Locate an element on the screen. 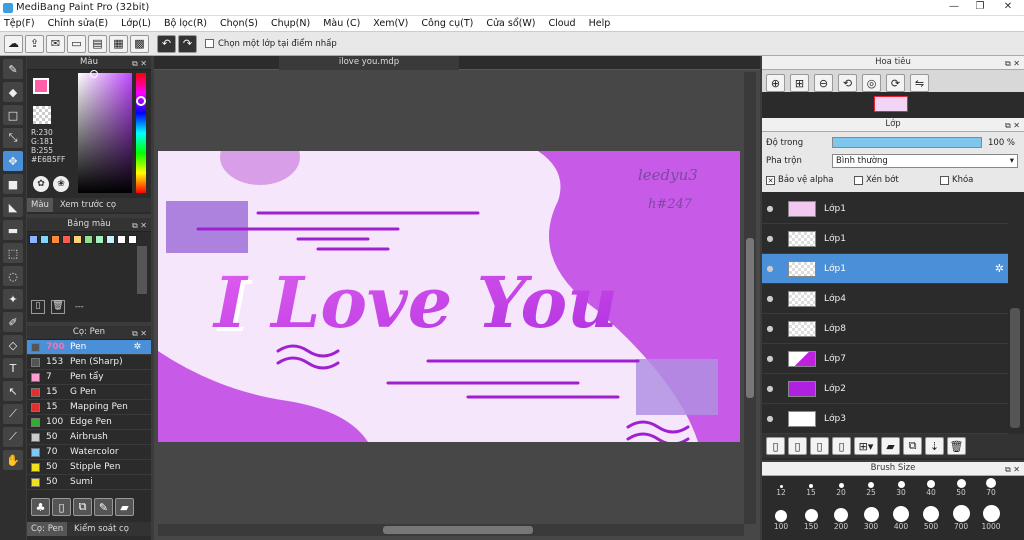 Image resolution: width=1024 pixels, height=540 pixels. new-palette-icon: ▯ is located at coordinates (38, 307).